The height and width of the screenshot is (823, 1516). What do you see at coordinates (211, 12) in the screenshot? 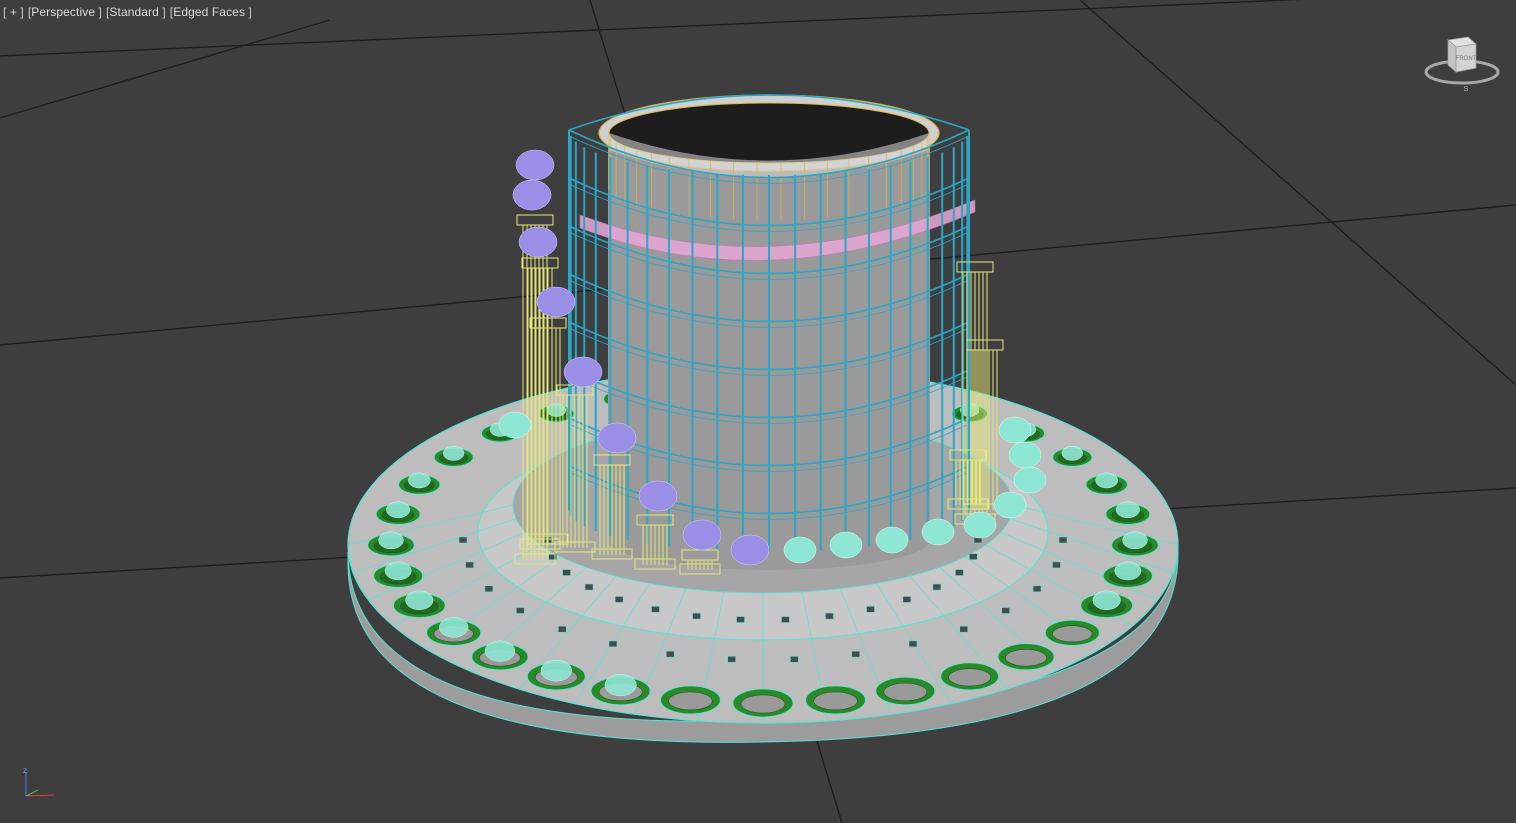
I see `viewport-display-mode-menu: [Edged Faces ]` at bounding box center [211, 12].